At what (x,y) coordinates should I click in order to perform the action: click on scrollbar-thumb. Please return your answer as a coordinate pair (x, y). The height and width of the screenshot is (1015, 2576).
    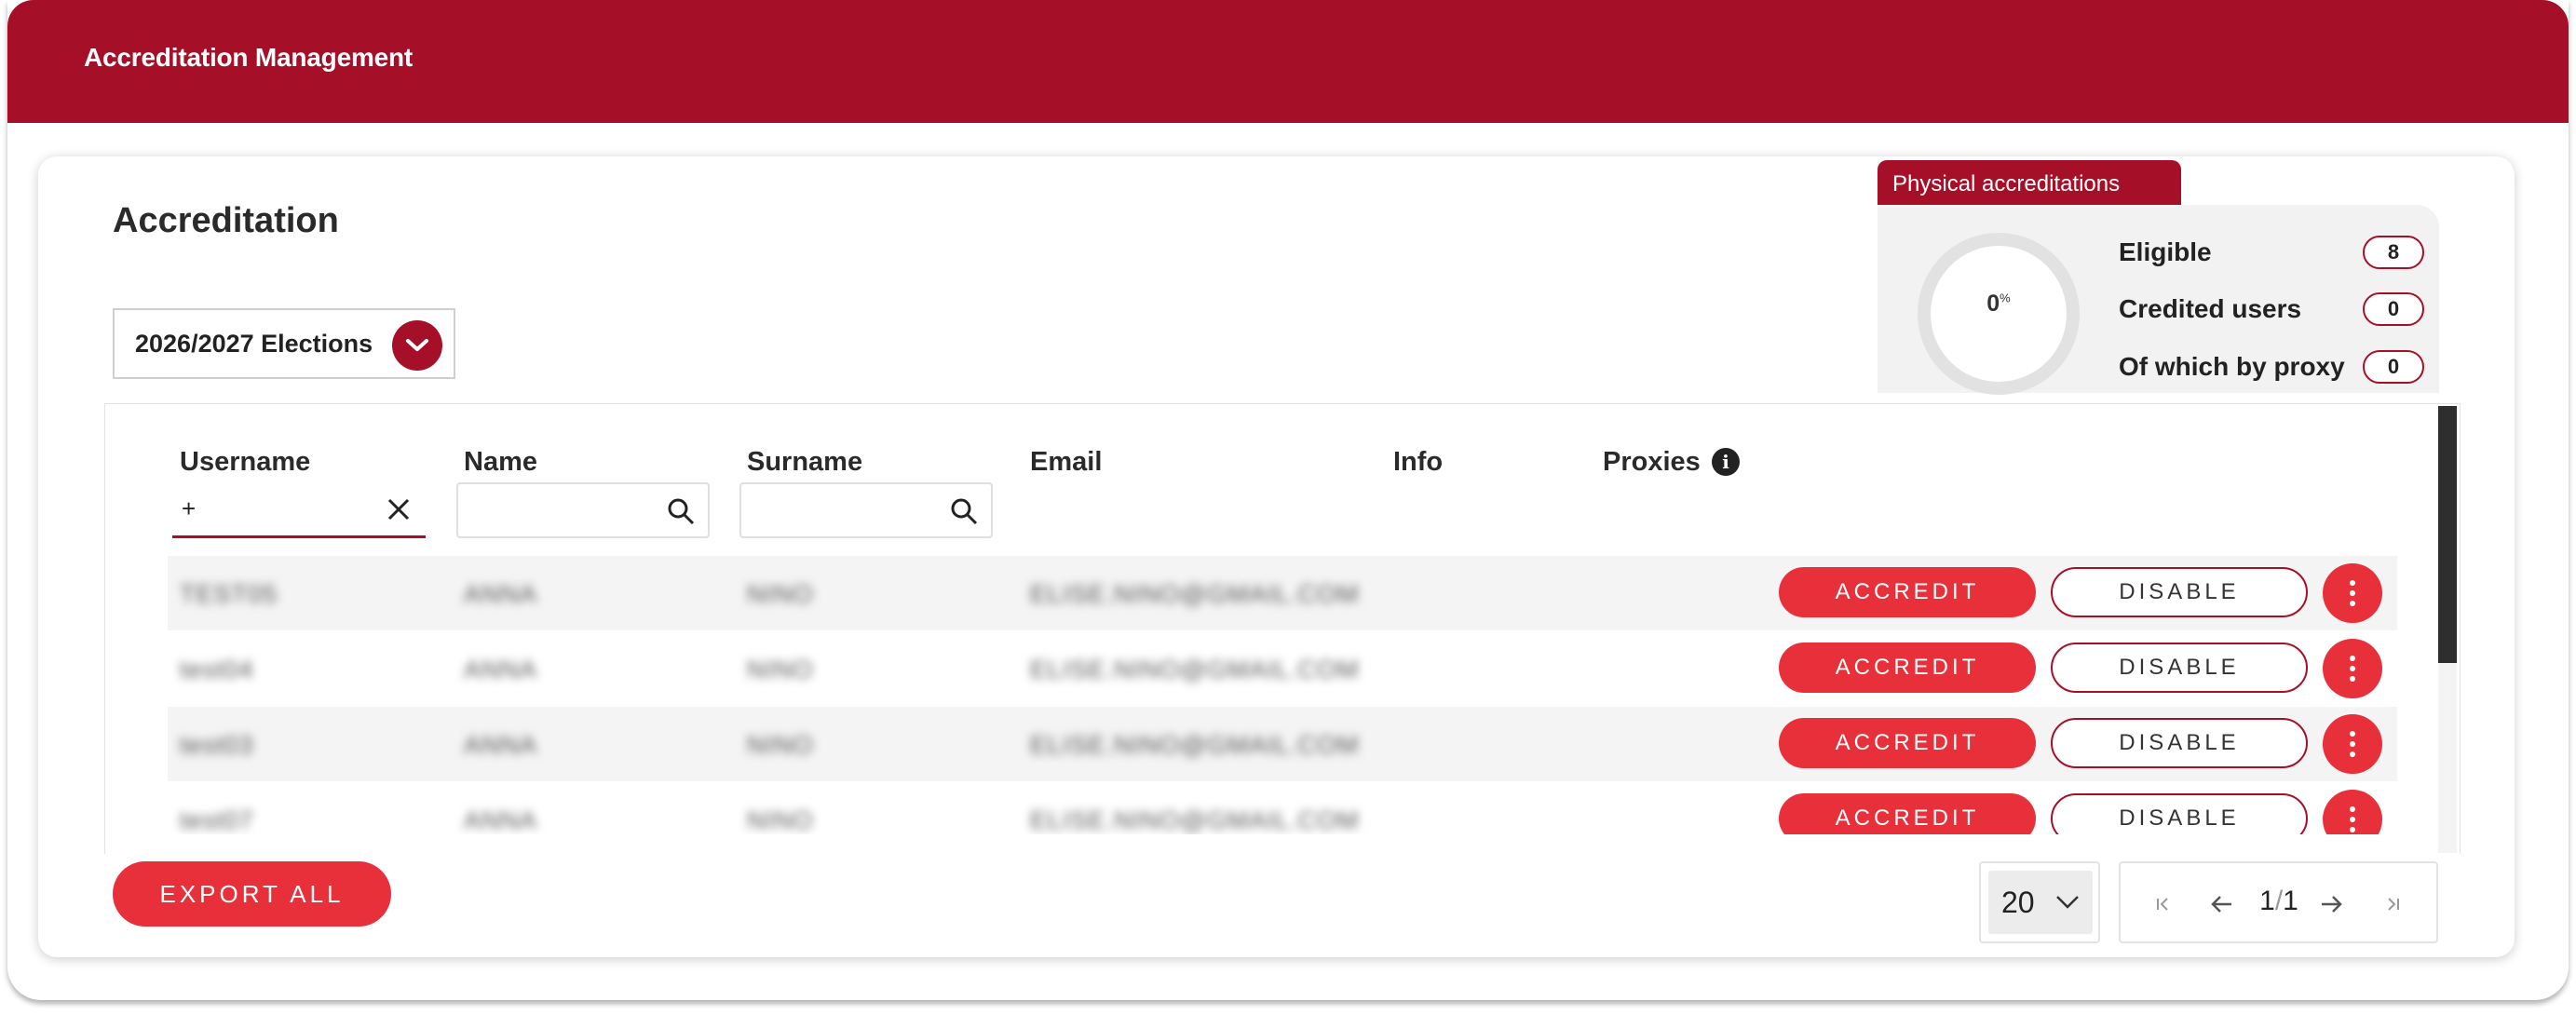
    Looking at the image, I should click on (2447, 534).